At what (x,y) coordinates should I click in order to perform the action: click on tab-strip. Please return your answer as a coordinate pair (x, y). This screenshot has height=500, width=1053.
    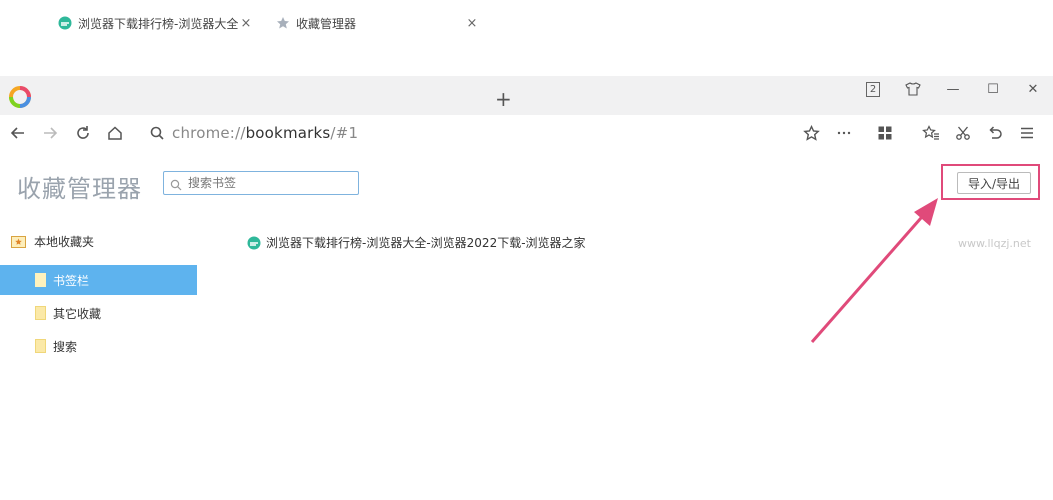
    Looking at the image, I should click on (526, 95).